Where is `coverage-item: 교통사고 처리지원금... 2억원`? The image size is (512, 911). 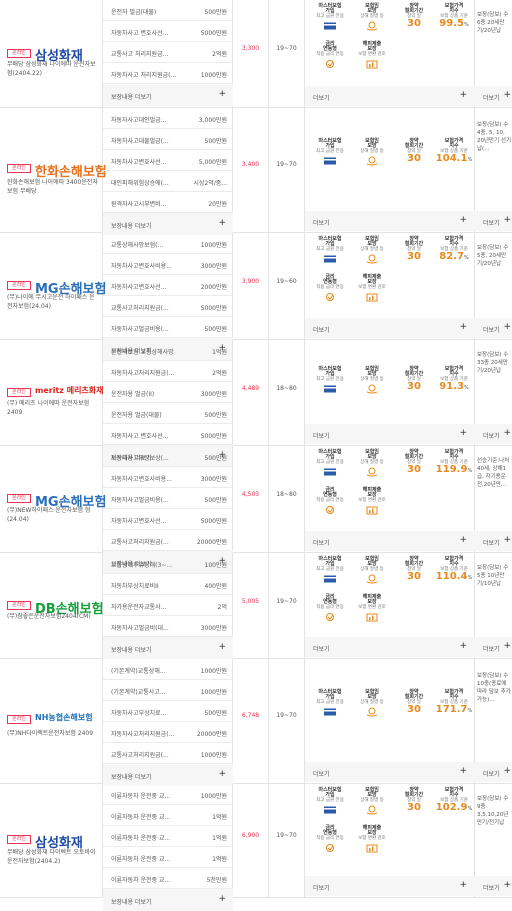 coverage-item: 교통사고 처리지원금... 2억원 is located at coordinates (168, 52).